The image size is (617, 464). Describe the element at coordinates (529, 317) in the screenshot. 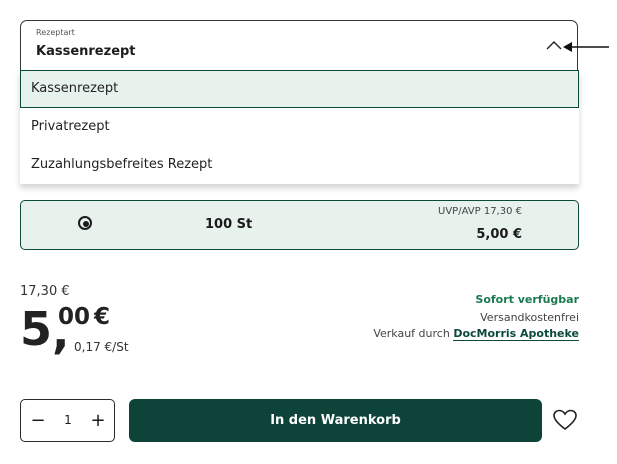

I see `shipping-info: Versandkostenfrei` at that location.